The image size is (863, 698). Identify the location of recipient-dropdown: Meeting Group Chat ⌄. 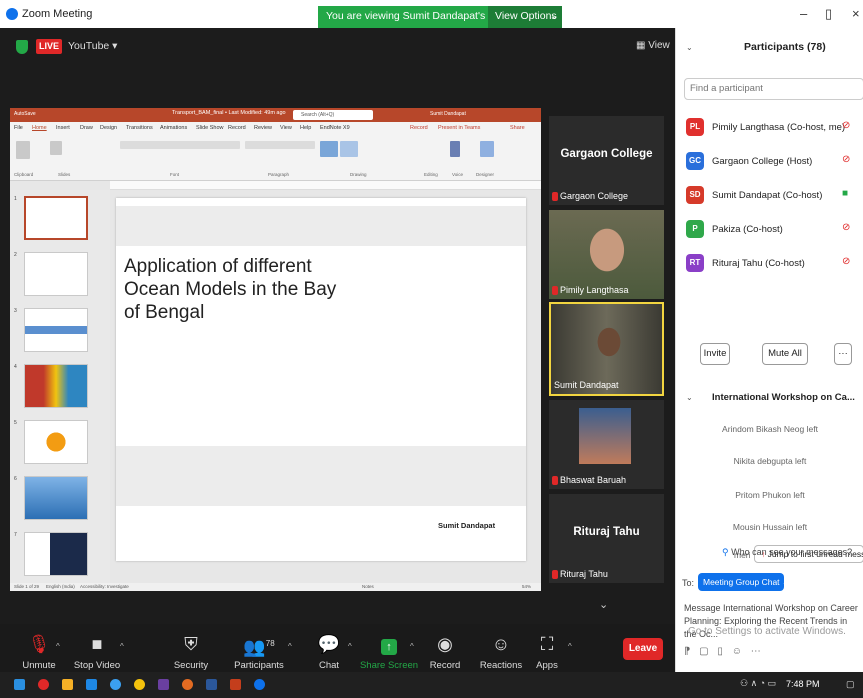
(743, 582).